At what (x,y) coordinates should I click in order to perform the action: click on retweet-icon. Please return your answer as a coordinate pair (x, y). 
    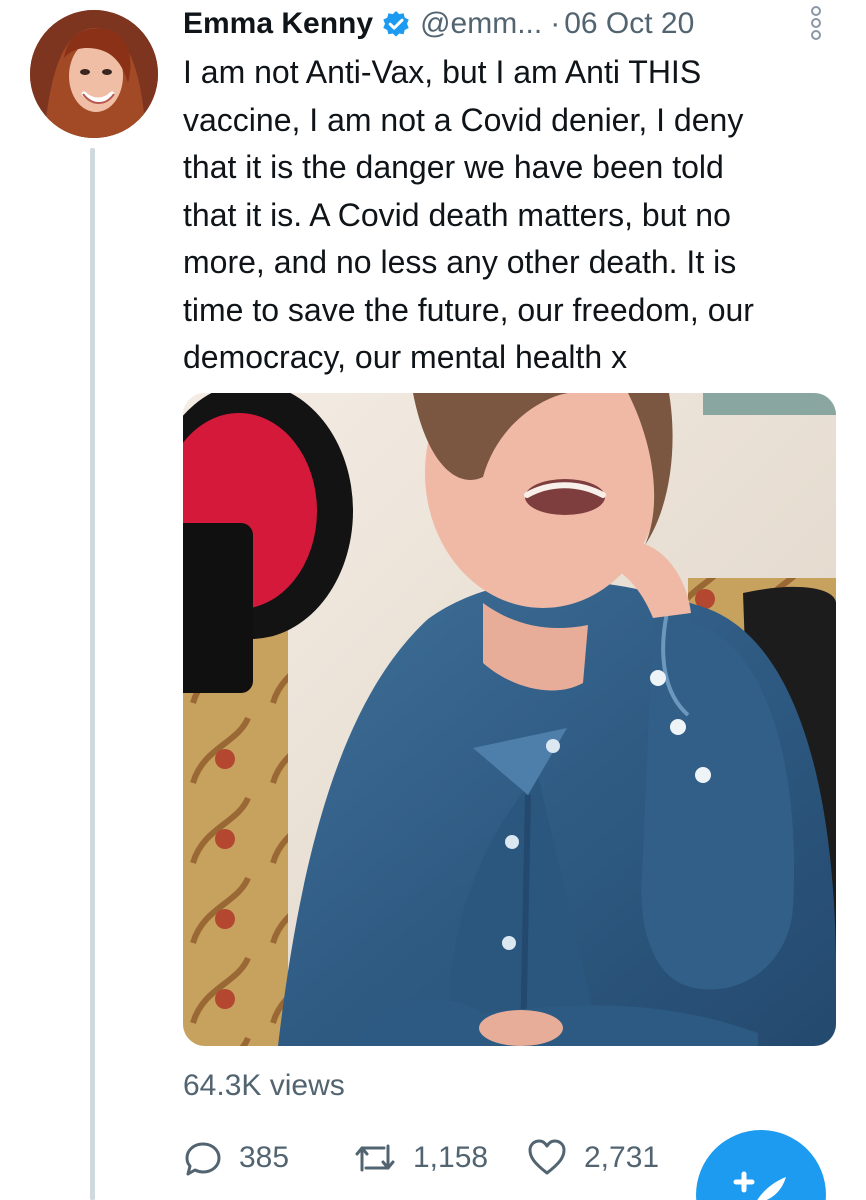
    Looking at the image, I should click on (375, 1158).